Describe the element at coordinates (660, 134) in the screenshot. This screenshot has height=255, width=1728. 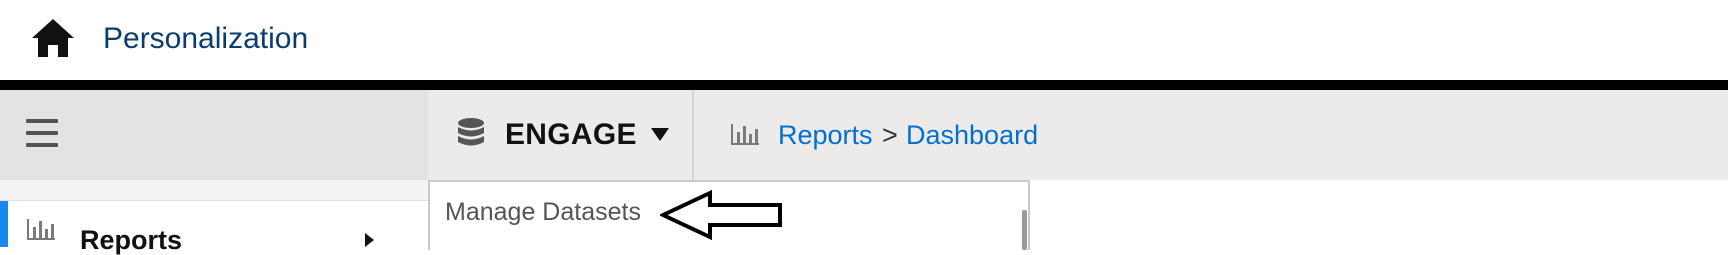
I see `caret-down-icon` at that location.